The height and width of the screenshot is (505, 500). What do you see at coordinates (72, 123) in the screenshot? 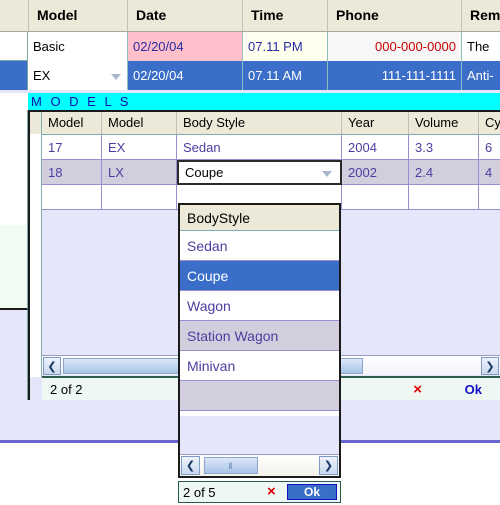
I see `detail-column-header-modelid: Model` at bounding box center [72, 123].